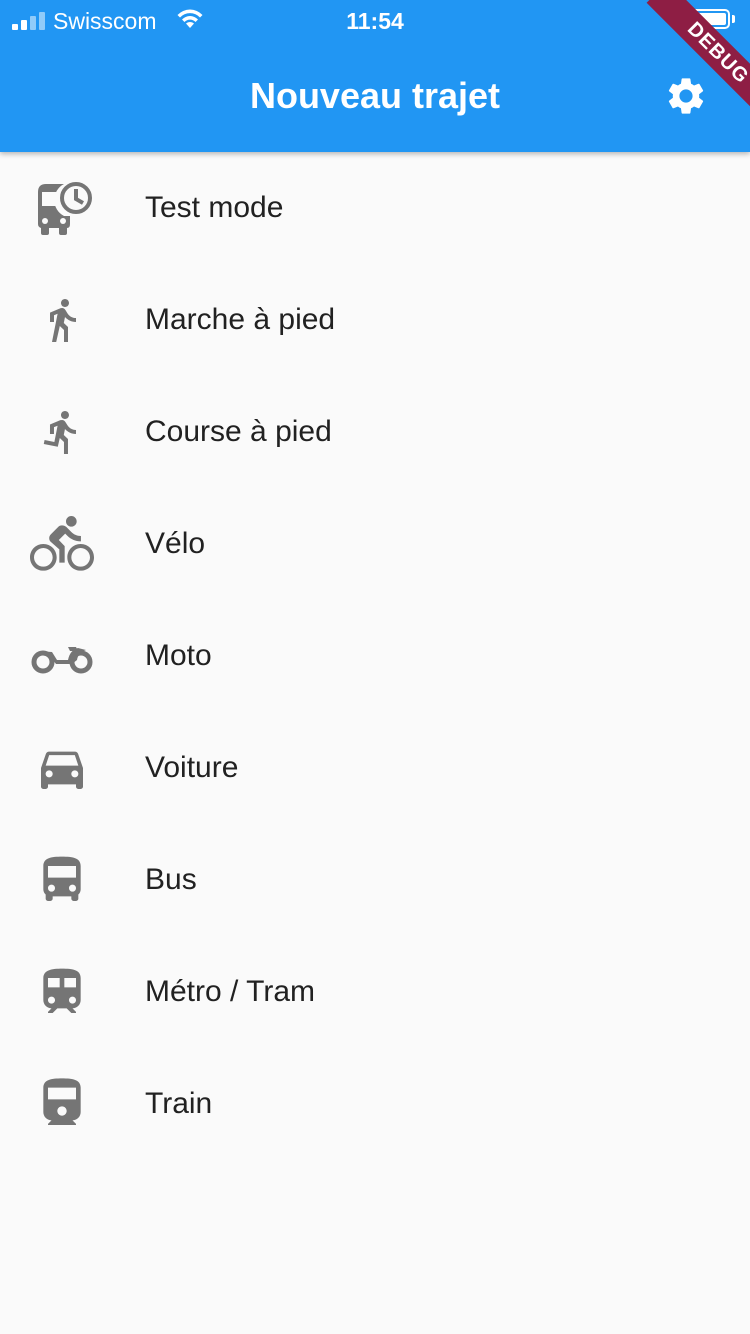  What do you see at coordinates (62, 656) in the screenshot?
I see `motorcycle-icon` at bounding box center [62, 656].